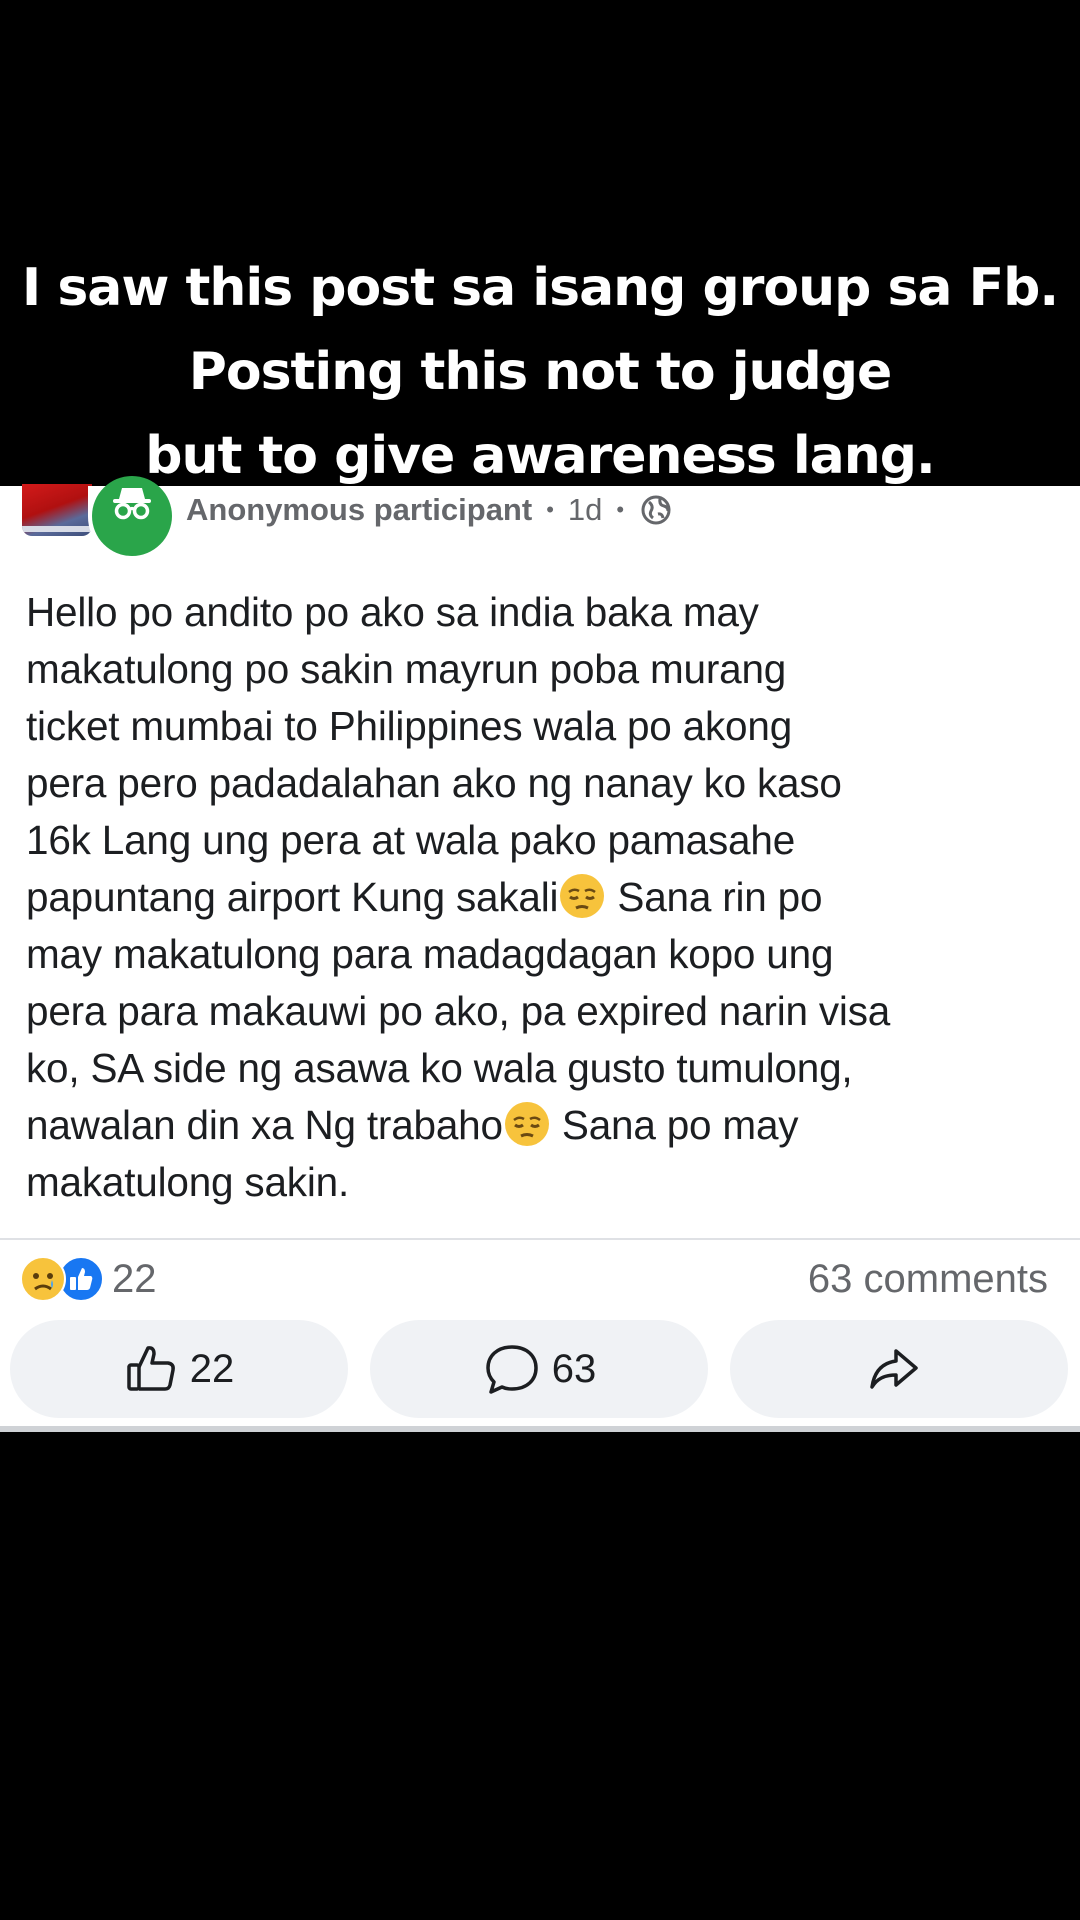 This screenshot has width=1080, height=1920. Describe the element at coordinates (430, 954) in the screenshot. I see `post-line: may makatulong para madagdagan kopo ung` at that location.